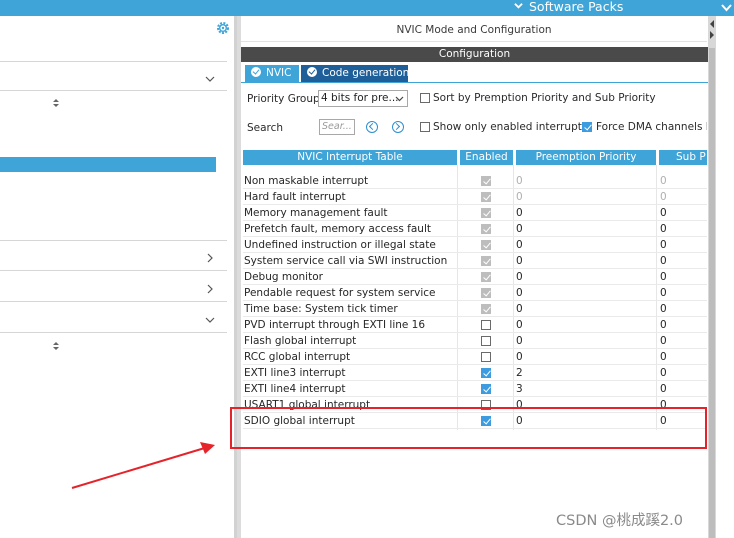 This screenshot has height=538, width=734. Describe the element at coordinates (425, 127) in the screenshot. I see `show-enabled-checkbox` at that location.